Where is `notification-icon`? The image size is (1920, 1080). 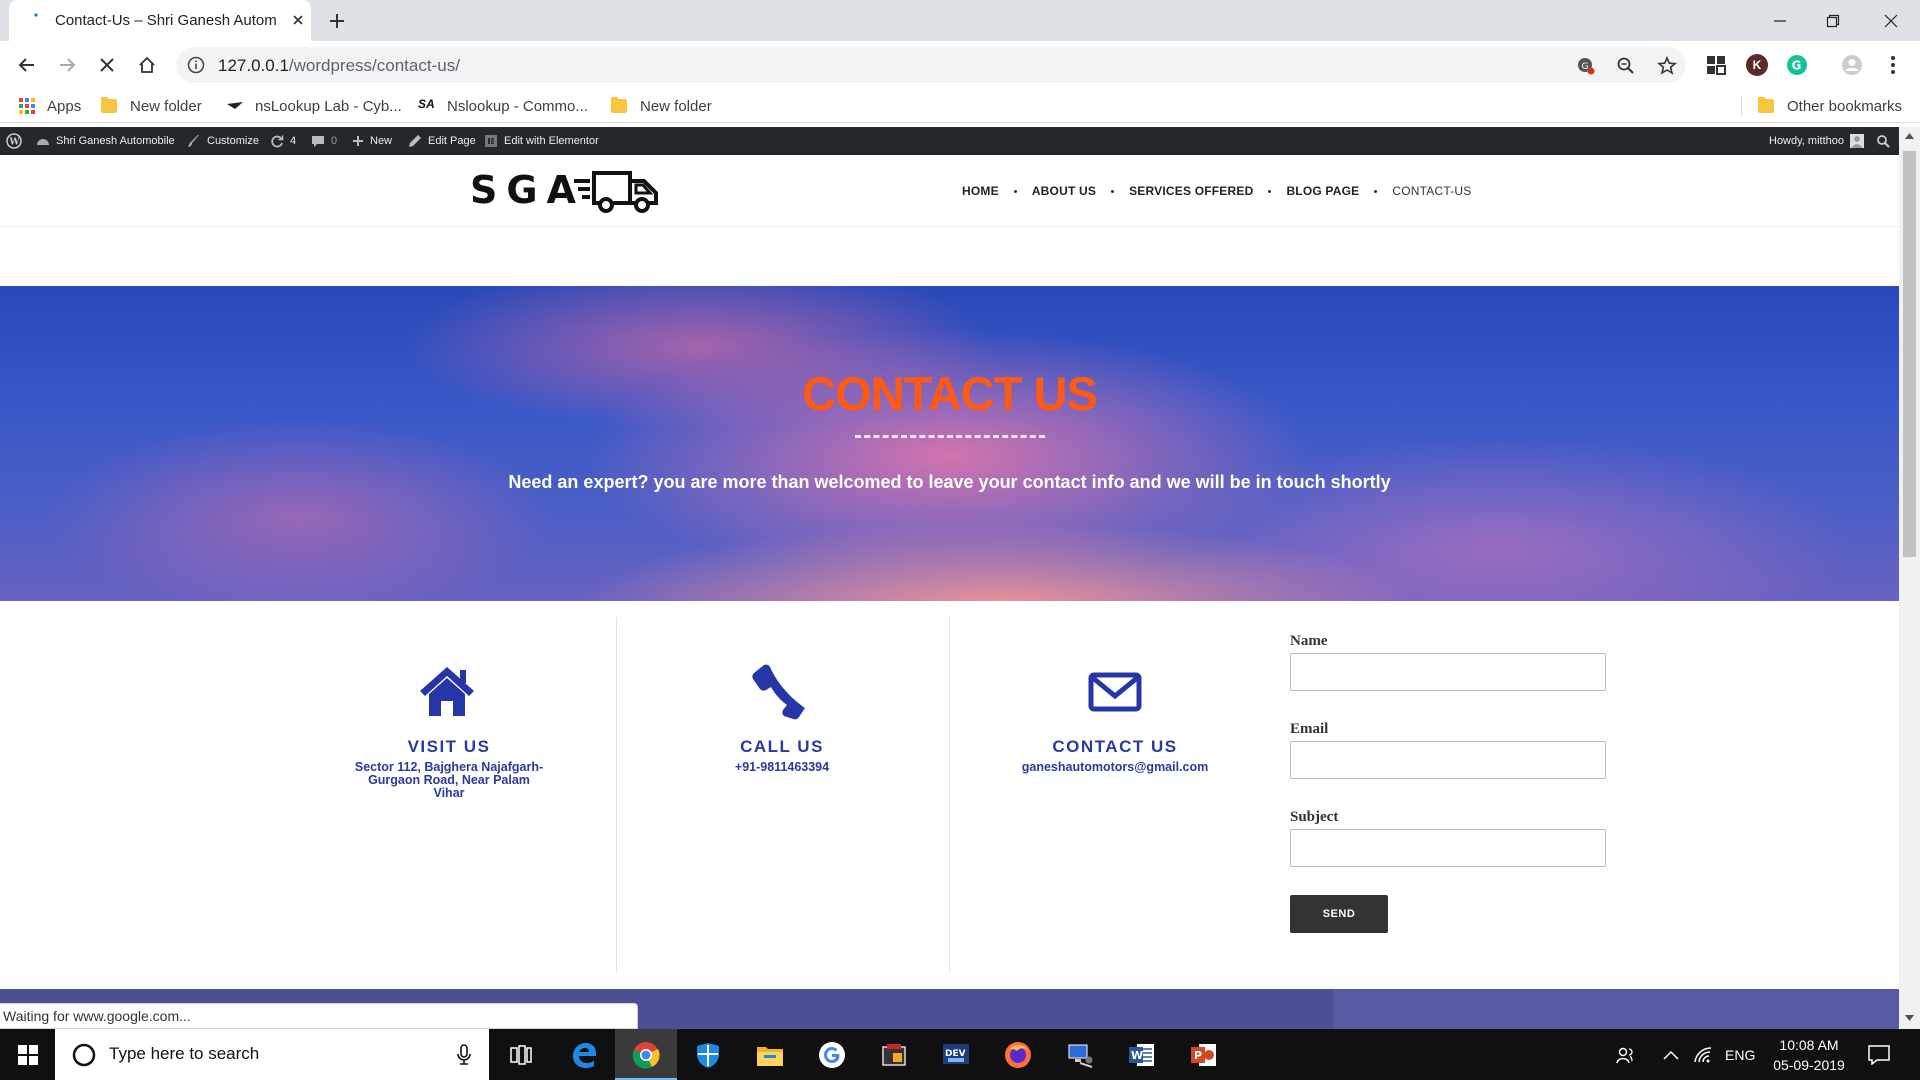 notification-icon is located at coordinates (1879, 1054).